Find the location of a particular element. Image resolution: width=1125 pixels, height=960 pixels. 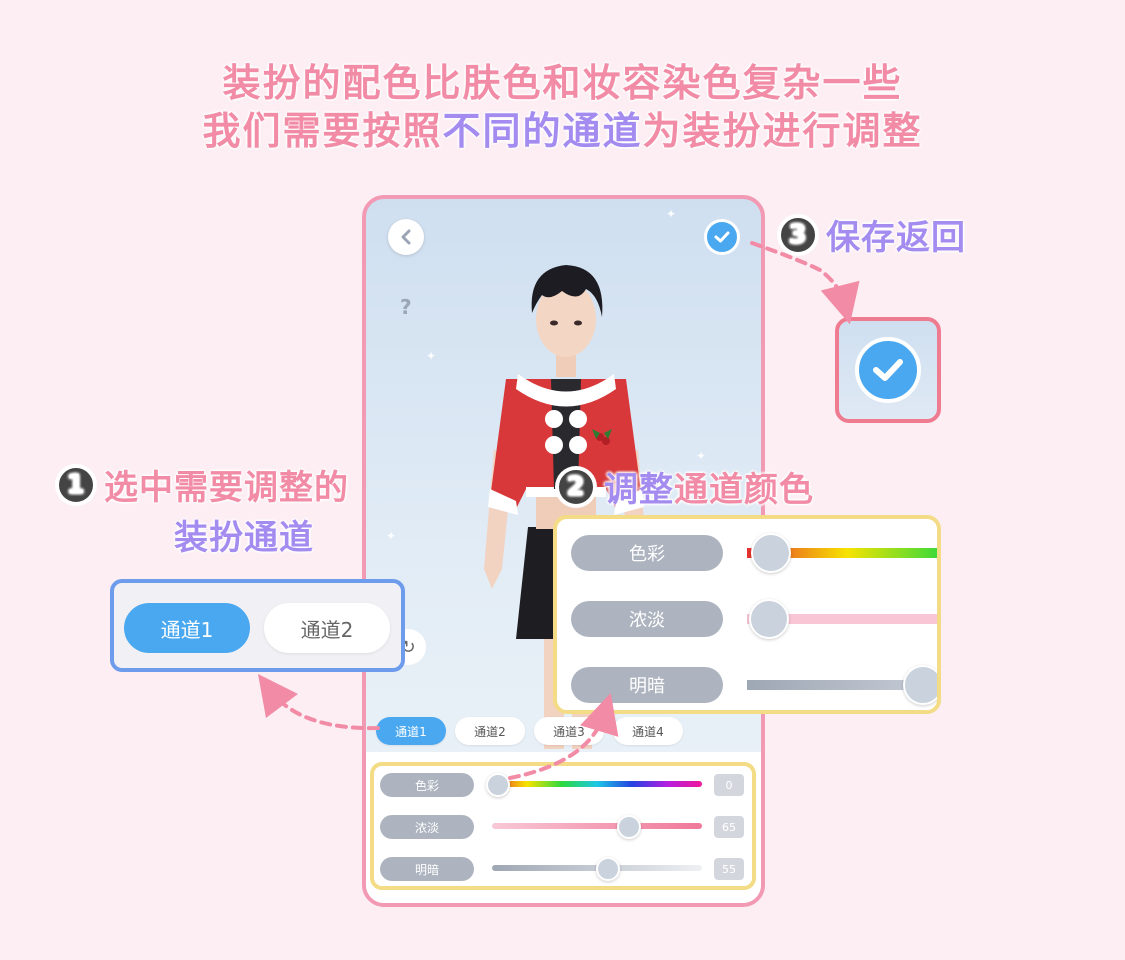

headline-line2-part2: 不同的通道 is located at coordinates (542, 131).